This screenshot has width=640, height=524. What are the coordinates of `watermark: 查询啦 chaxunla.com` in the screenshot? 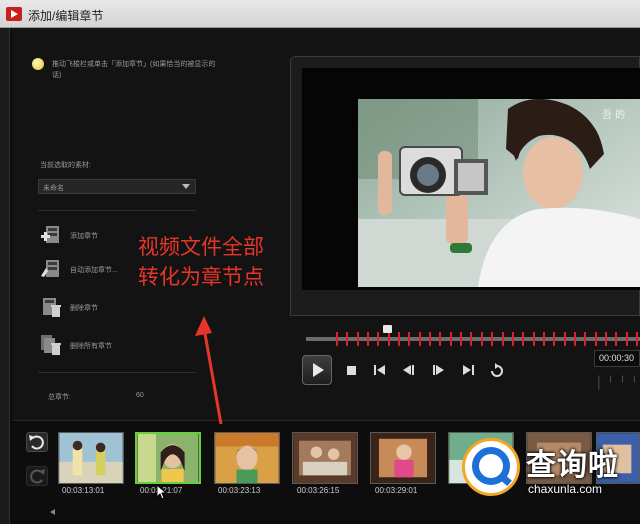 It's located at (548, 468).